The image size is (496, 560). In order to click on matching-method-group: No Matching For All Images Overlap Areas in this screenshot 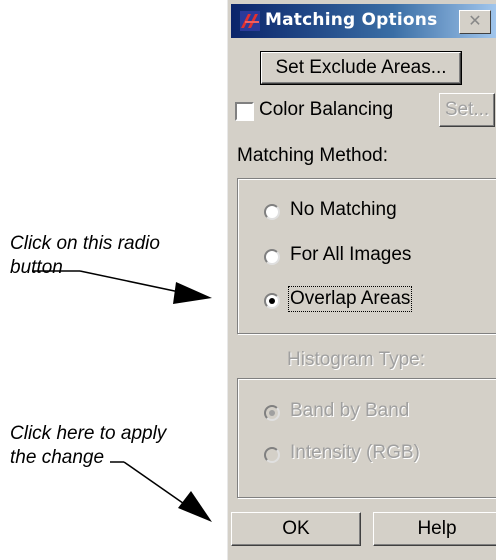, I will do `click(366, 256)`.